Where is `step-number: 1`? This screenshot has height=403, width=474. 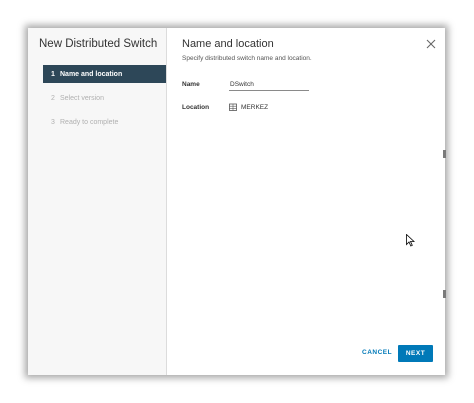
step-number: 1 is located at coordinates (53, 74).